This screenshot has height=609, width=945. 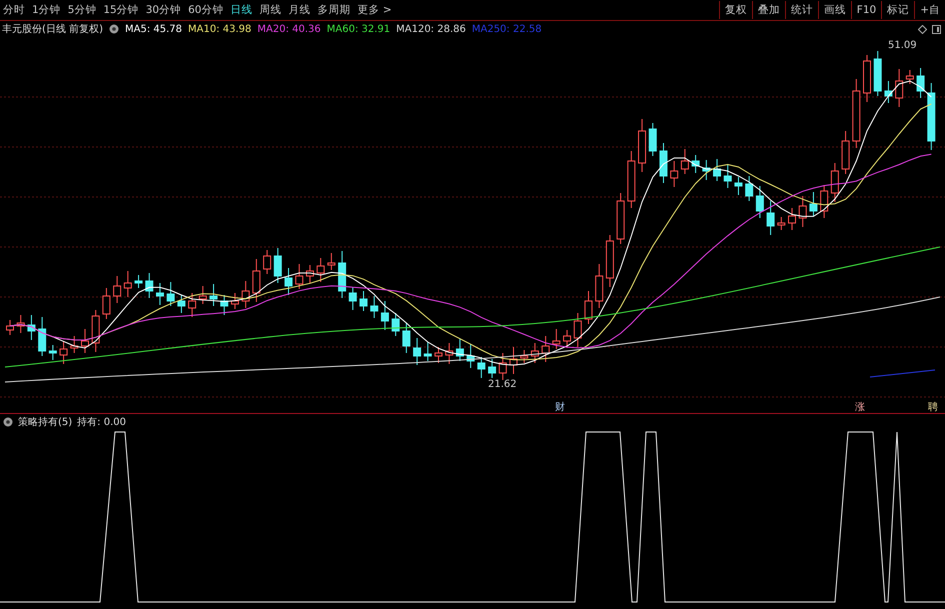 I want to click on moving-average-value: MA10: 43.98, so click(x=220, y=29).